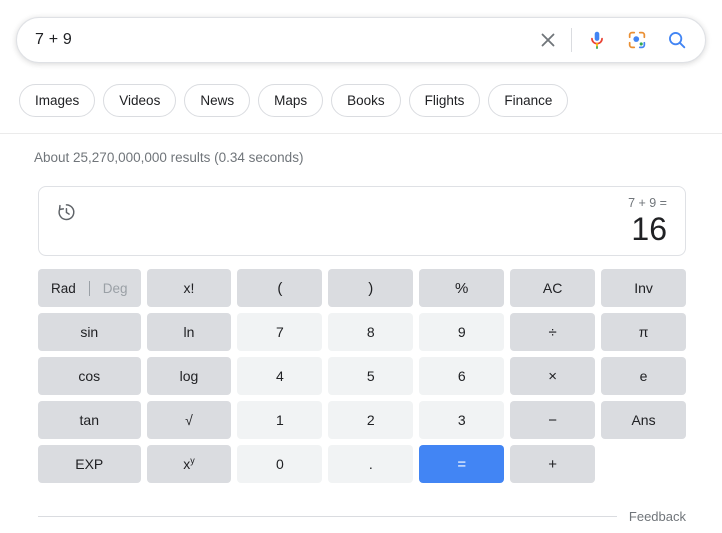  I want to click on key-power-label: xy, so click(189, 463).